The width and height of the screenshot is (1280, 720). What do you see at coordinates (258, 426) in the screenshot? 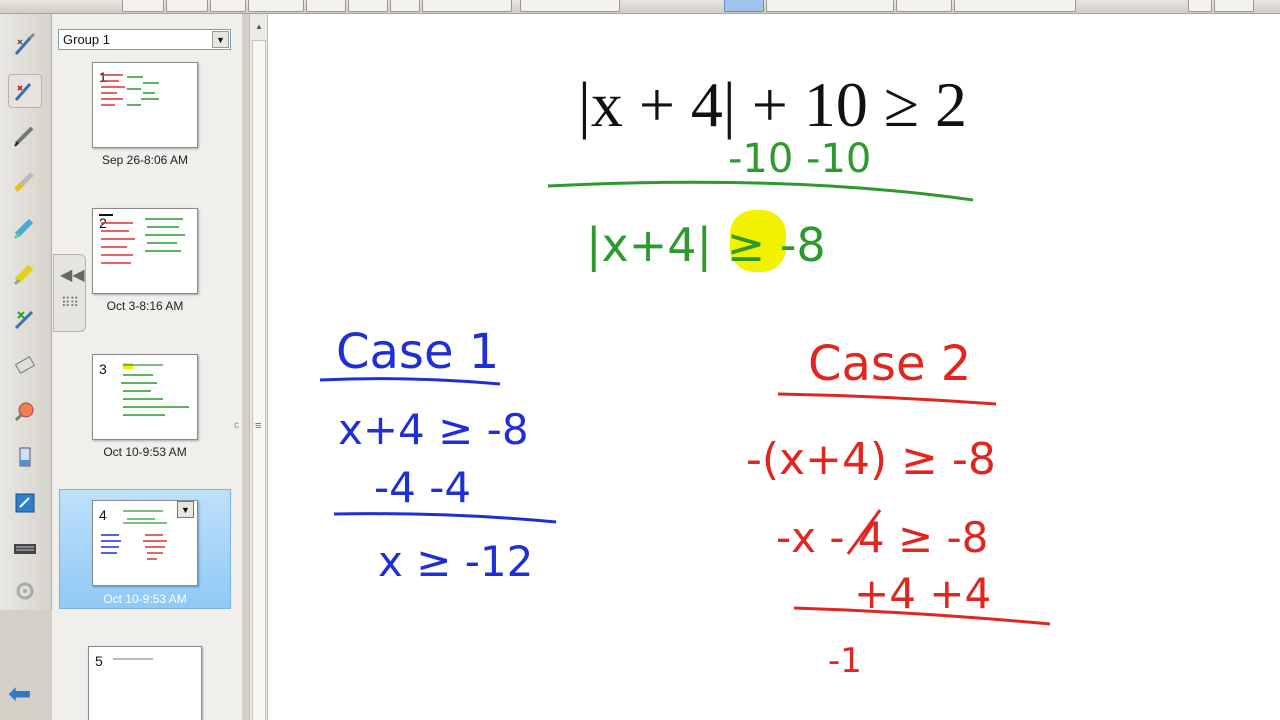
I see `splitter-grip-icon: ≡` at bounding box center [258, 426].